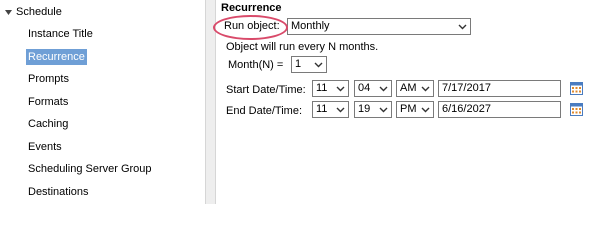  What do you see at coordinates (90, 169) in the screenshot?
I see `nav-item-scheduling-server-group: Scheduling Server Group` at bounding box center [90, 169].